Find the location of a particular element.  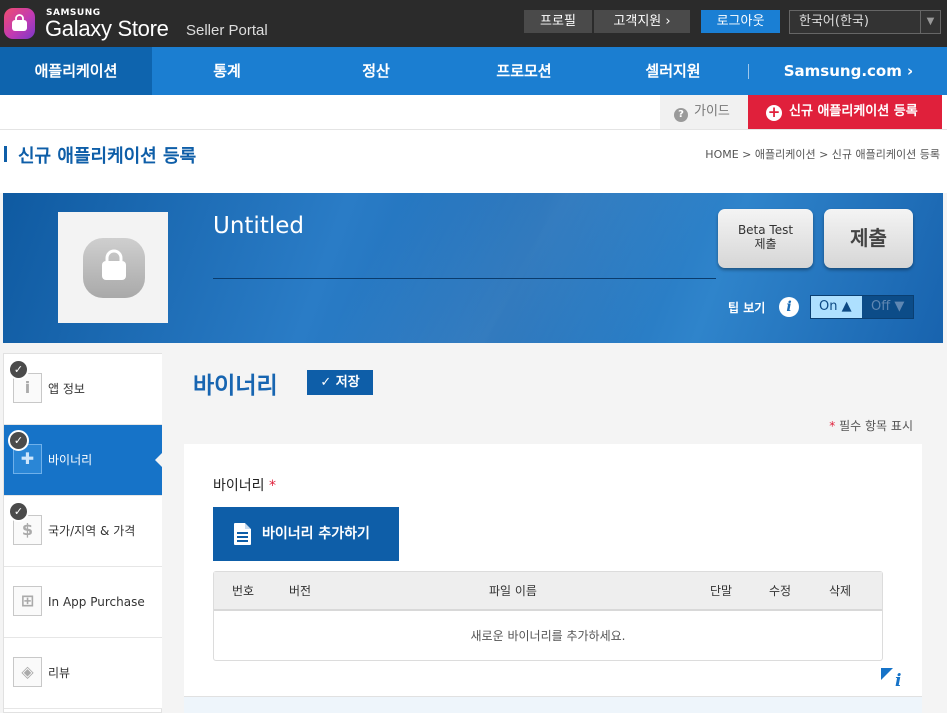

add-binary-button: 바이너리 추가하기 is located at coordinates (306, 534).